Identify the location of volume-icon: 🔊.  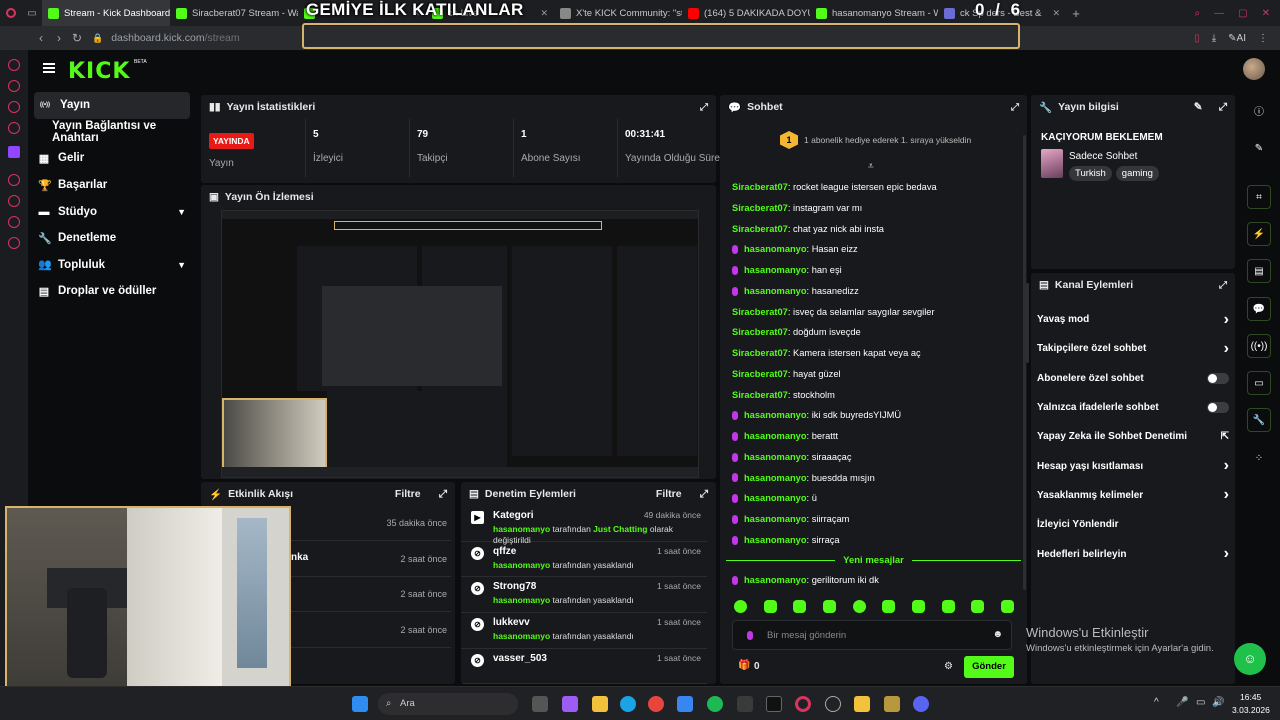
(1218, 702).